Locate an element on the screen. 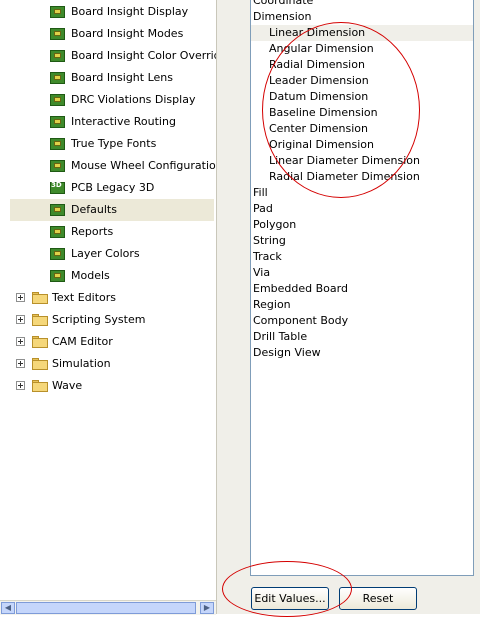  tree-folder: Simulation is located at coordinates (107, 364).